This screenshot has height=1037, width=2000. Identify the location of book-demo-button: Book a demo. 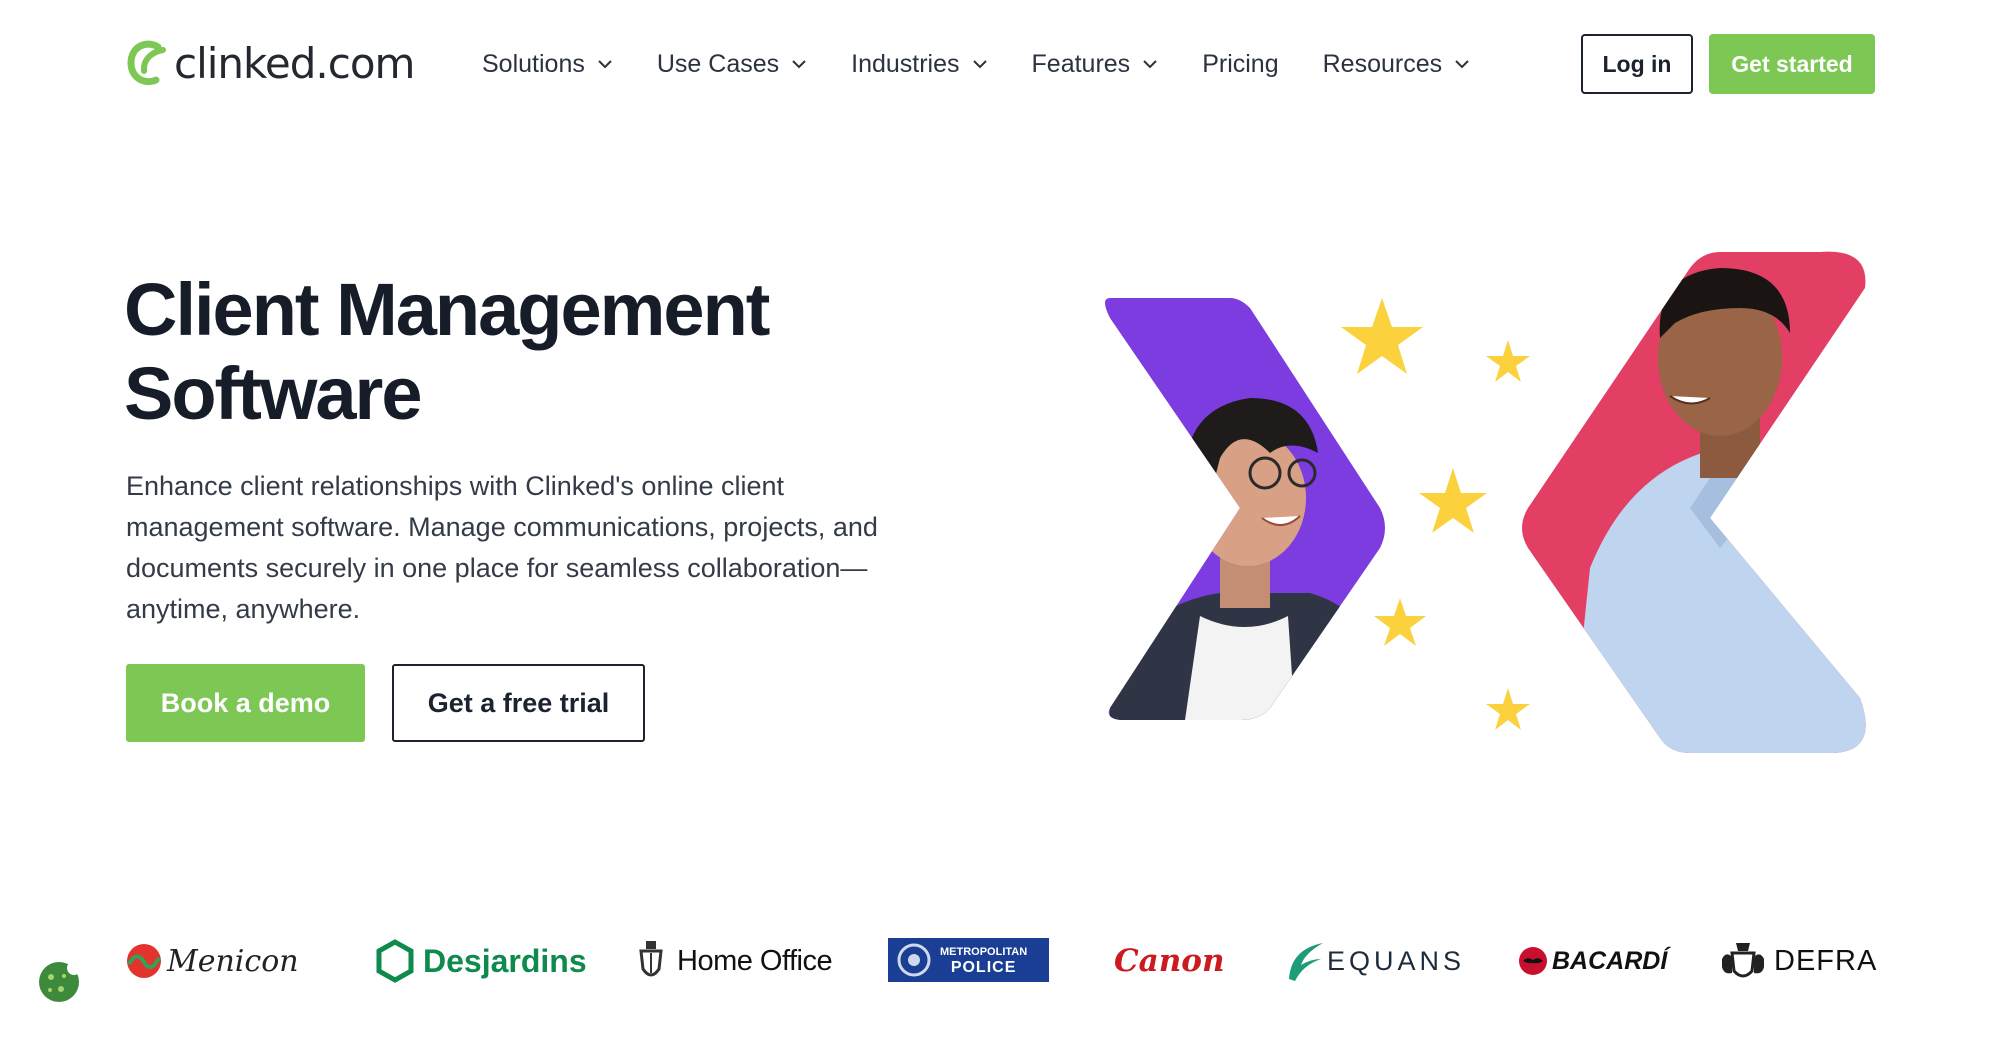
(245, 703).